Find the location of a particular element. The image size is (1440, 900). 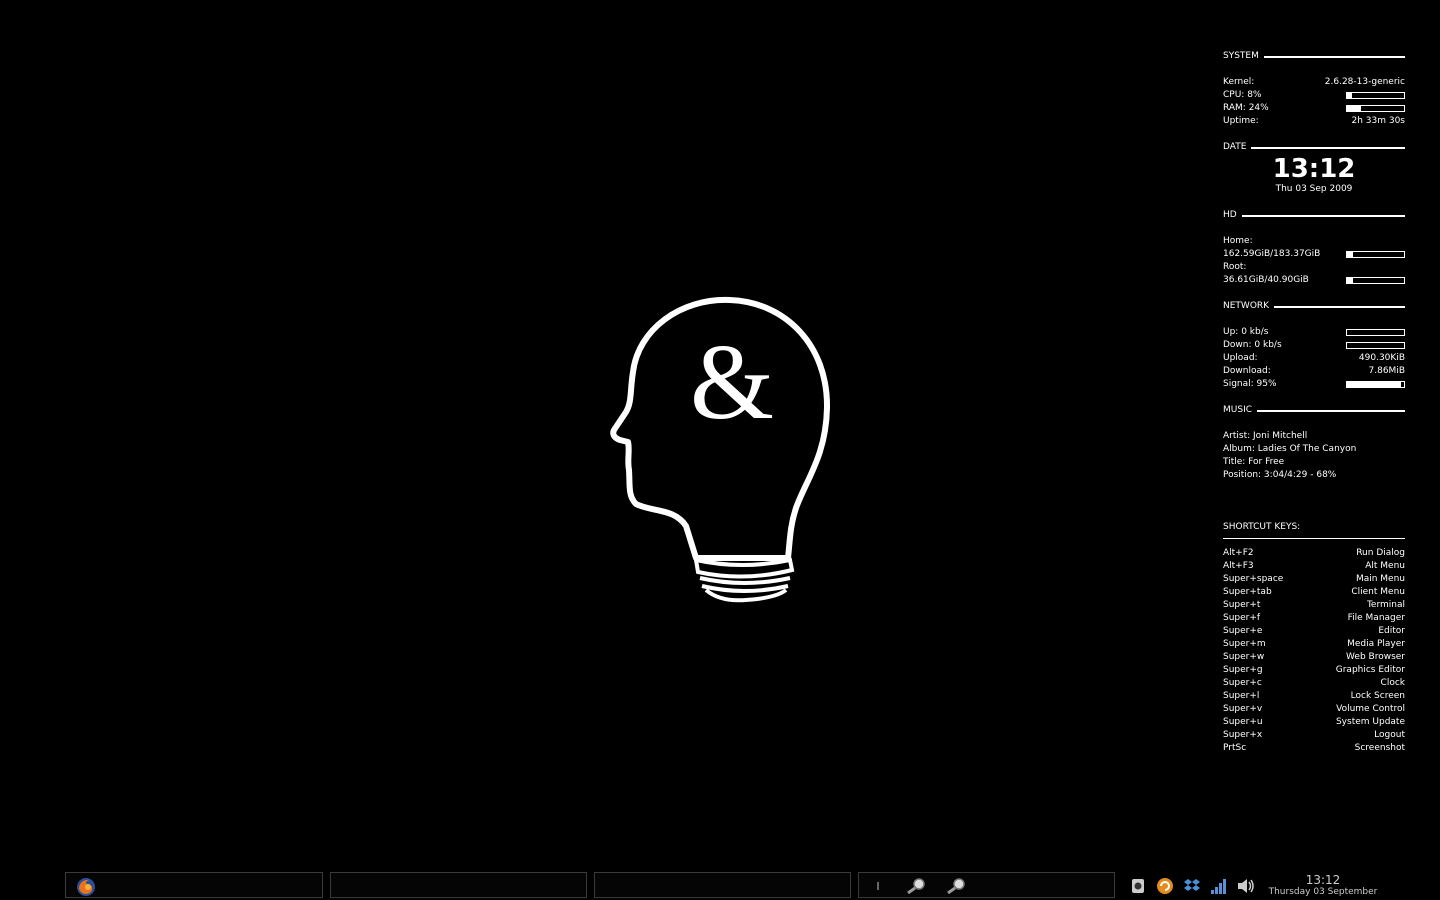

shortcut-key: Super+tab is located at coordinates (1247, 592).